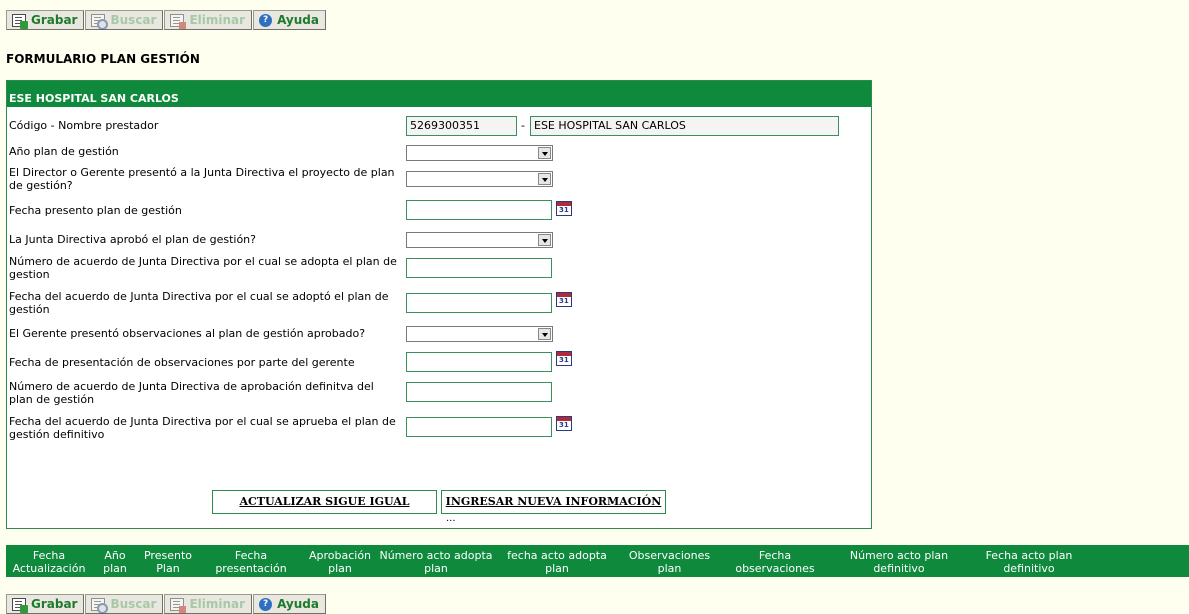 This screenshot has width=1189, height=614. Describe the element at coordinates (340, 561) in the screenshot. I see `column-header: Aprobación plan` at that location.